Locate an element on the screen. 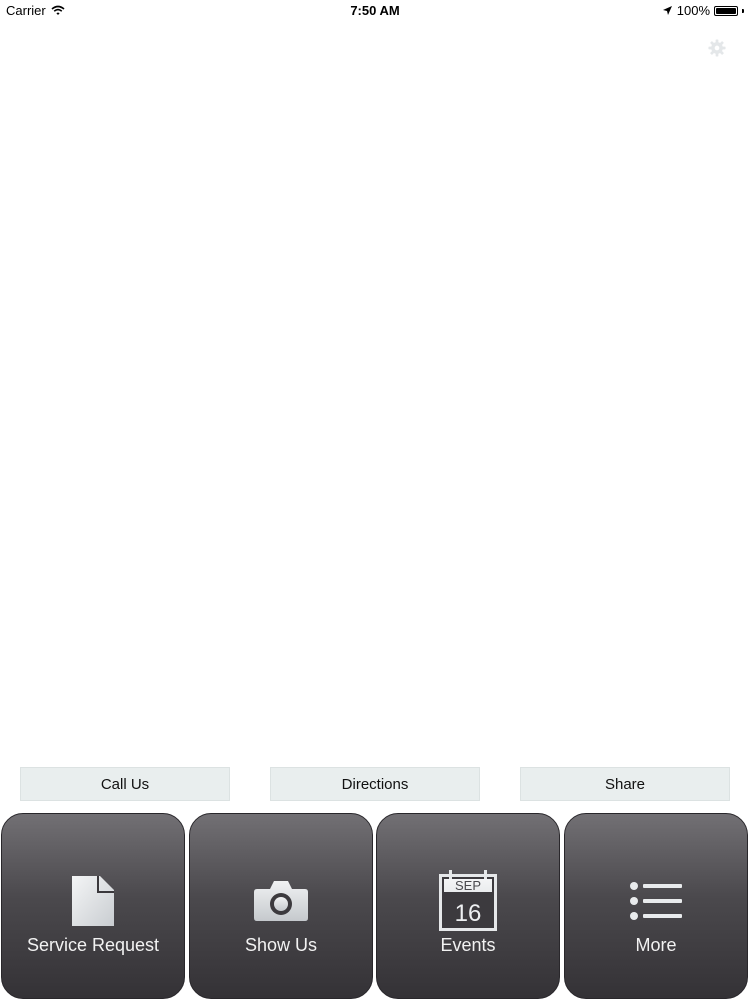 Image resolution: width=750 pixels, height=1000 pixels. tab-label: More is located at coordinates (656, 945).